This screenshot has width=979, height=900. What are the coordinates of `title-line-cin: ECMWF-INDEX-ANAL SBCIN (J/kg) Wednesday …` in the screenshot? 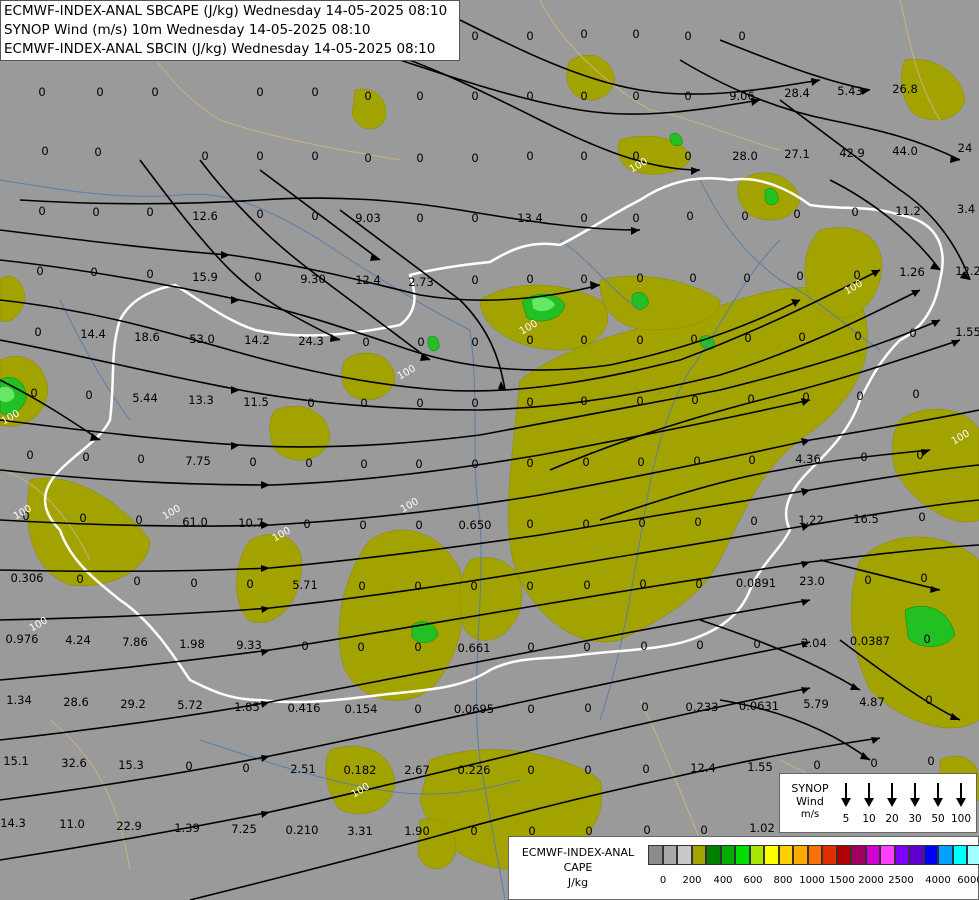 It's located at (220, 49).